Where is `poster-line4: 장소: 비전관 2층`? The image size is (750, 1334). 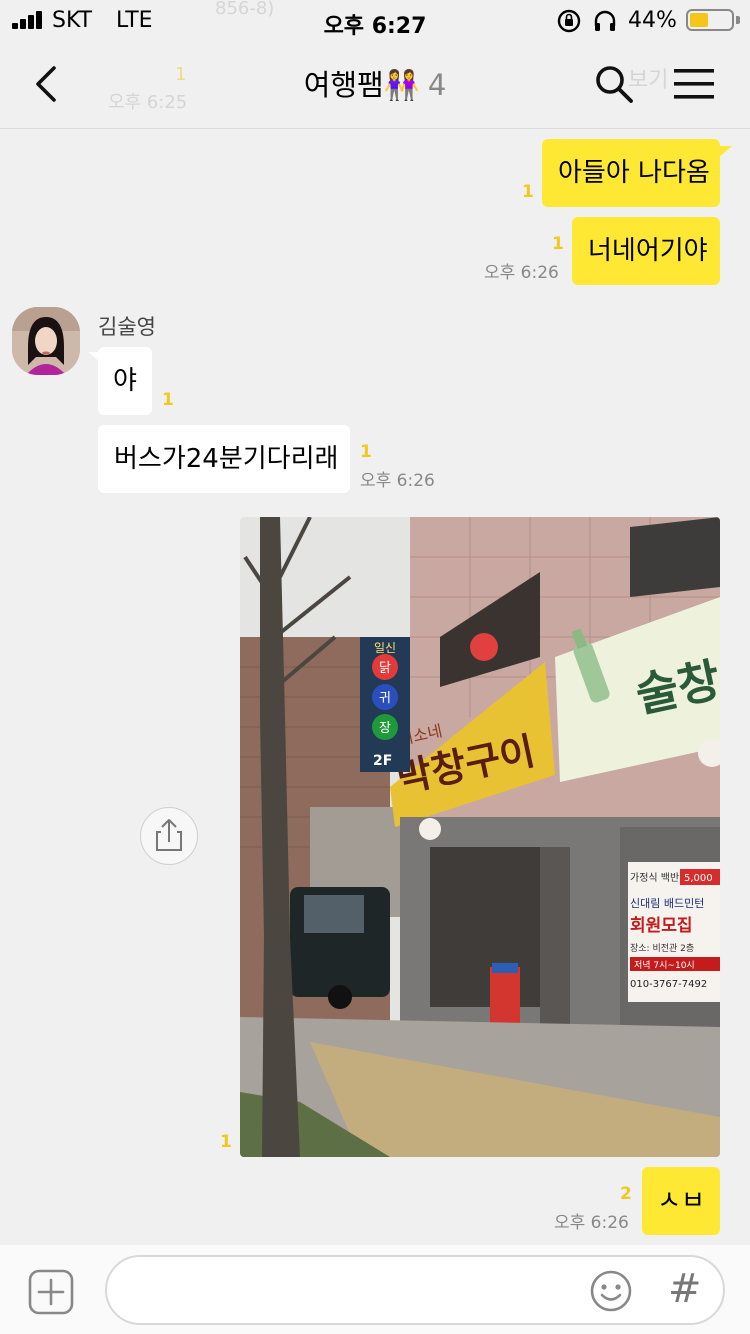
poster-line4: 장소: 비전관 2층 is located at coordinates (662, 948).